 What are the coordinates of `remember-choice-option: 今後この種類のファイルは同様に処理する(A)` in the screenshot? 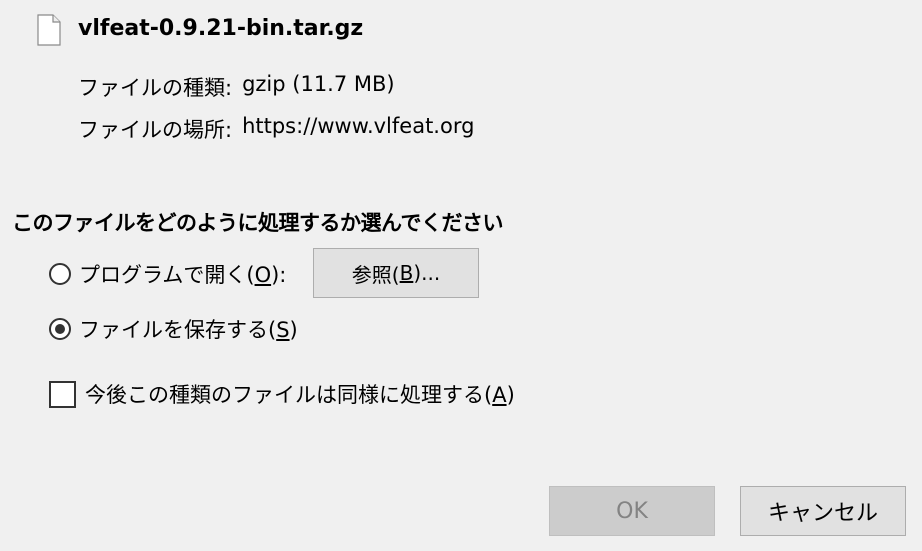 It's located at (282, 394).